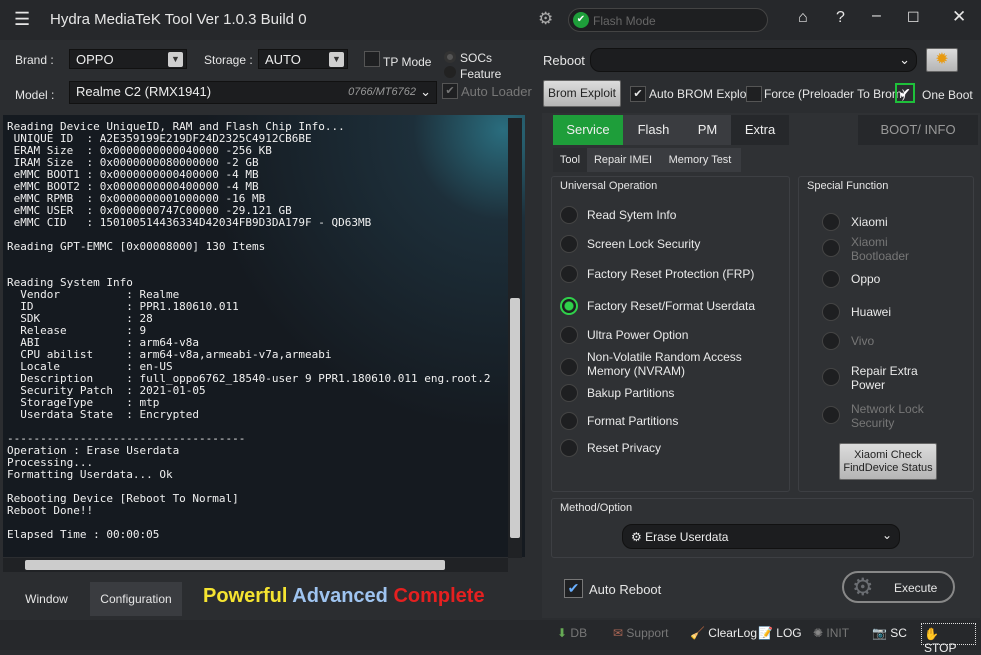 This screenshot has height=655, width=981. Describe the element at coordinates (581, 20) in the screenshot. I see `check-icon: ✔` at that location.